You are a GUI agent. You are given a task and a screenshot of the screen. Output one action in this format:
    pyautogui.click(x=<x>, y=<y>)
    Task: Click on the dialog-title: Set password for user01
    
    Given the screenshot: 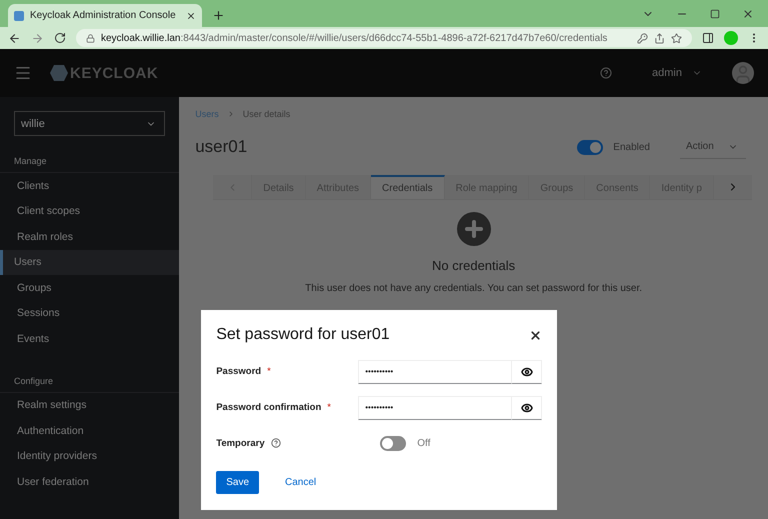 What is the action you would take?
    pyautogui.click(x=303, y=335)
    